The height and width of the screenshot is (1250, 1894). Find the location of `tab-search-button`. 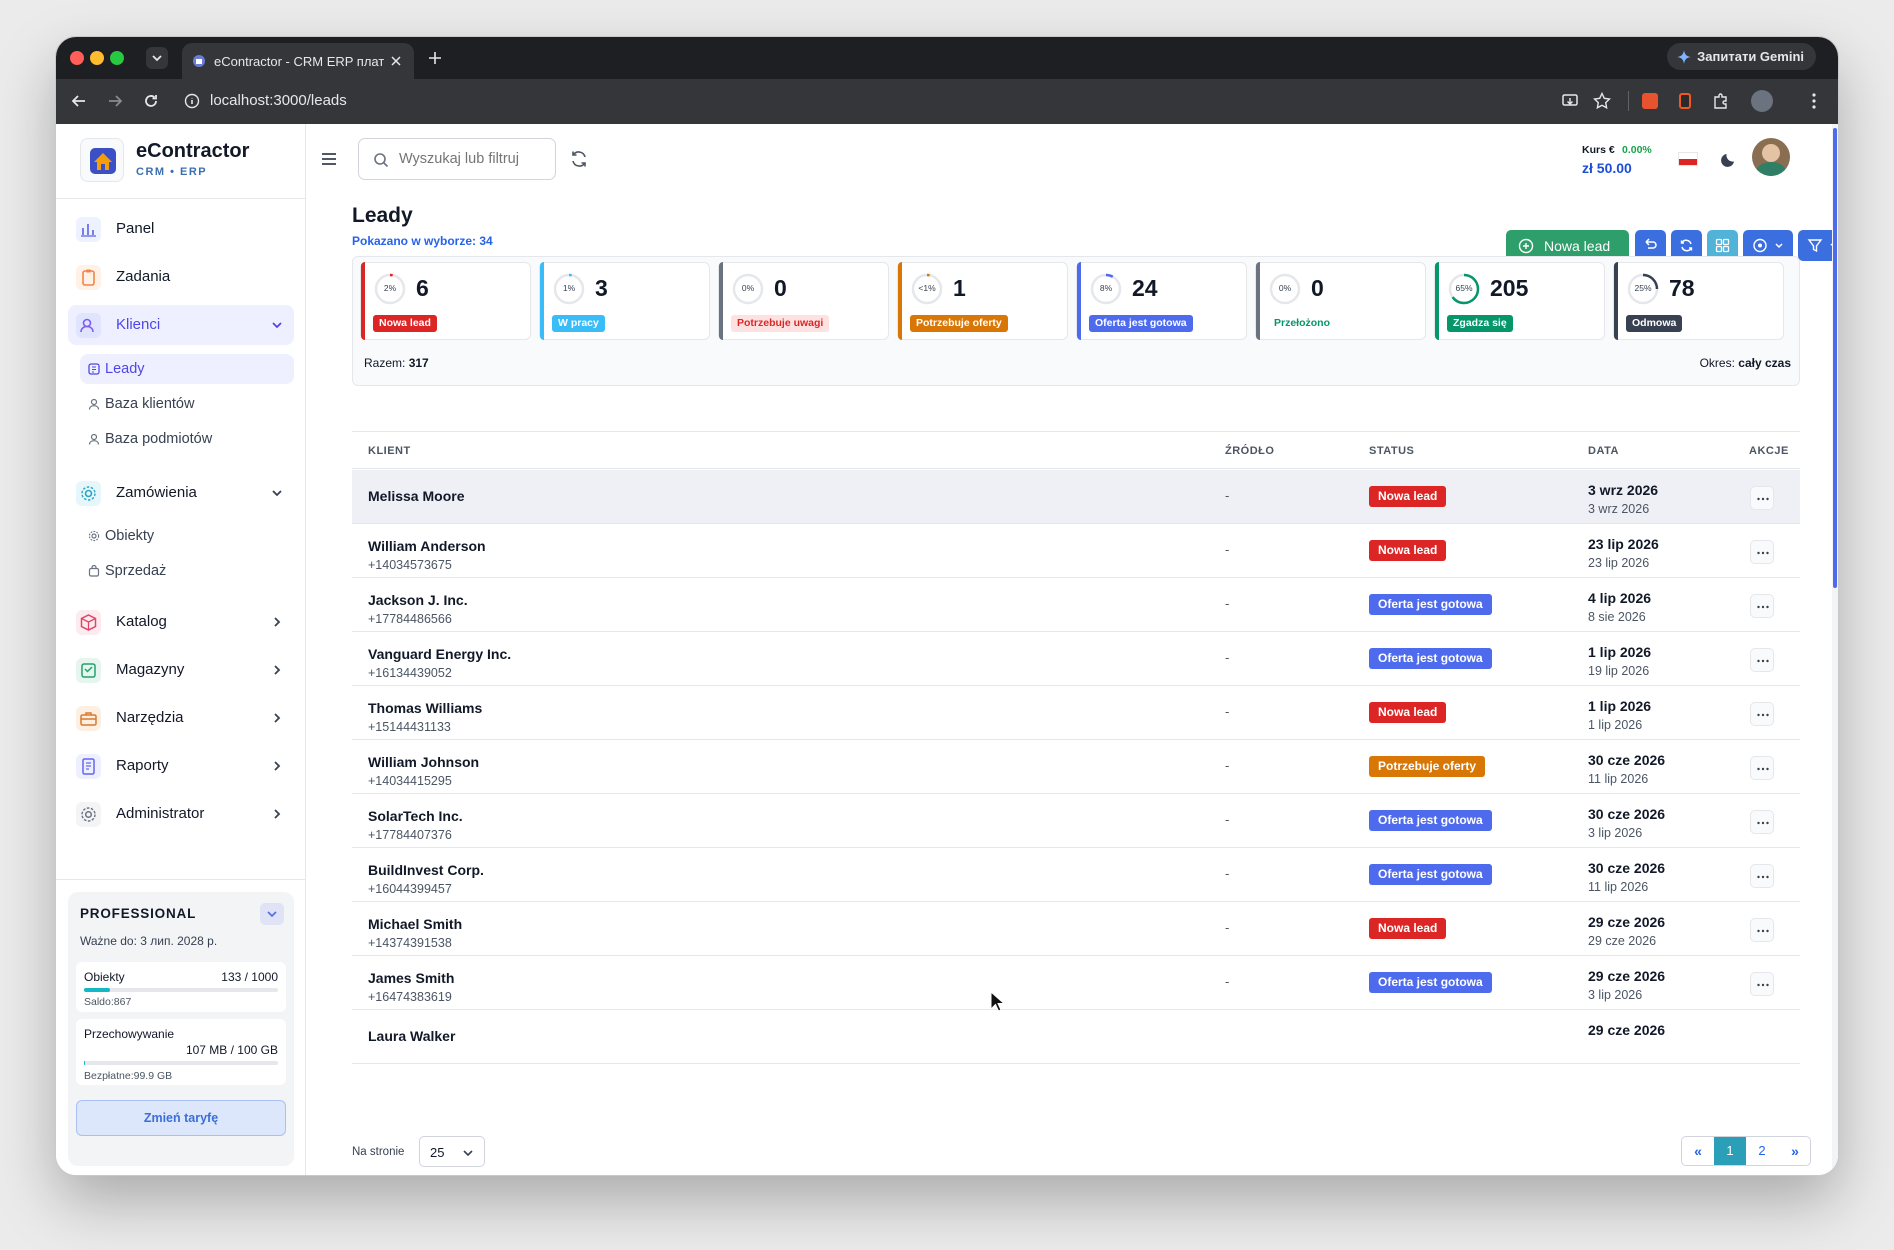

tab-search-button is located at coordinates (157, 58).